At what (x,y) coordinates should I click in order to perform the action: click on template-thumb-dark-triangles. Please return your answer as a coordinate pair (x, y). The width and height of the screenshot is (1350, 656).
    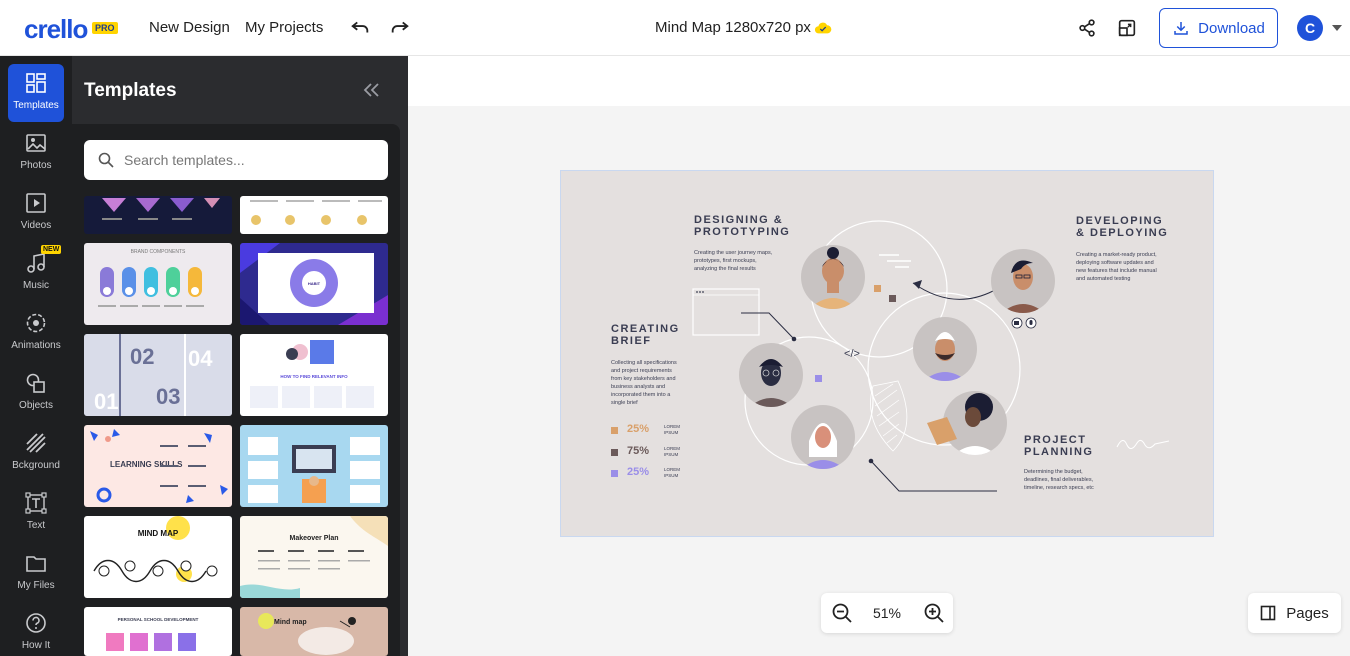
    Looking at the image, I should click on (158, 215).